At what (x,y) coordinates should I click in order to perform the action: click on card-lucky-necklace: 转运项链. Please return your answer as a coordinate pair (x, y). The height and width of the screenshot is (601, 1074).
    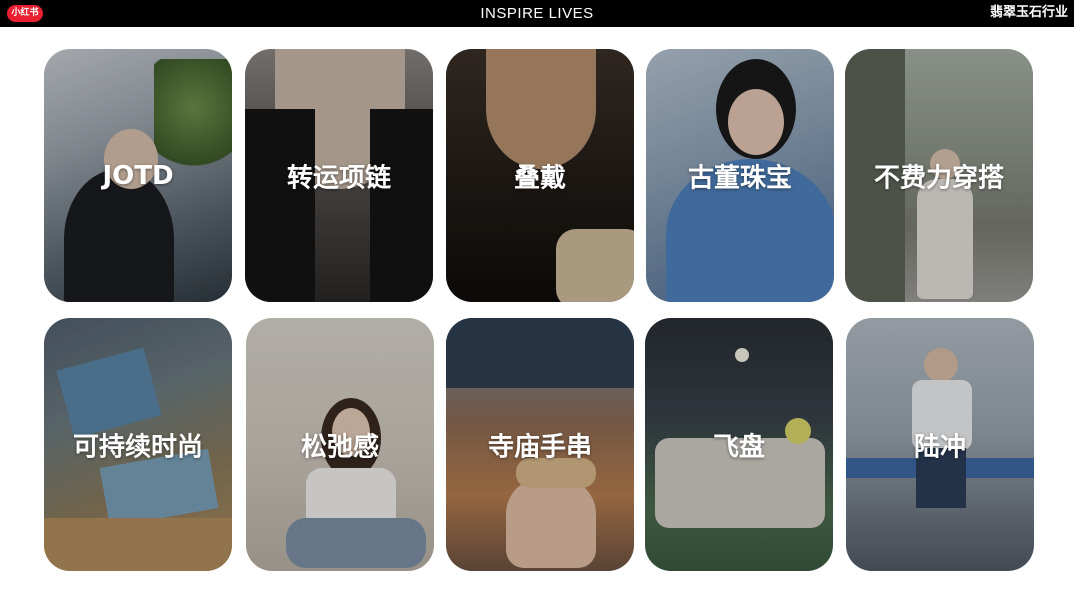
    Looking at the image, I should click on (339, 175).